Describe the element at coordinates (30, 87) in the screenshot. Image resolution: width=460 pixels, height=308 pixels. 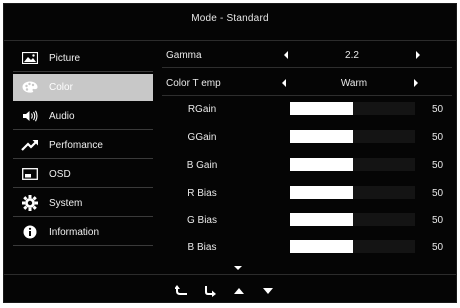
I see `palette-icon` at that location.